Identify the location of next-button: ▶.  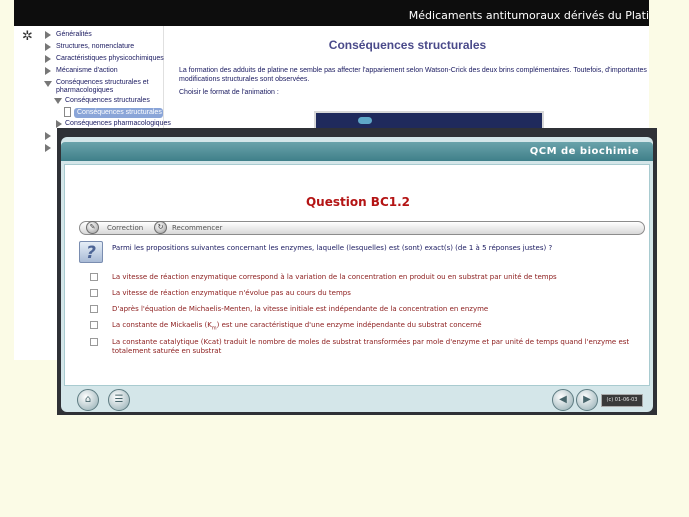
(587, 400).